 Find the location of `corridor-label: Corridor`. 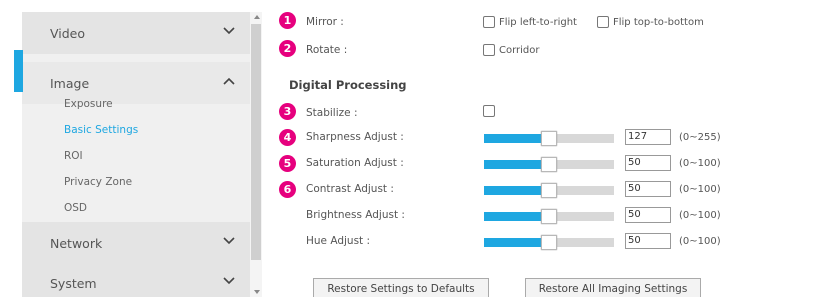

corridor-label: Corridor is located at coordinates (519, 50).